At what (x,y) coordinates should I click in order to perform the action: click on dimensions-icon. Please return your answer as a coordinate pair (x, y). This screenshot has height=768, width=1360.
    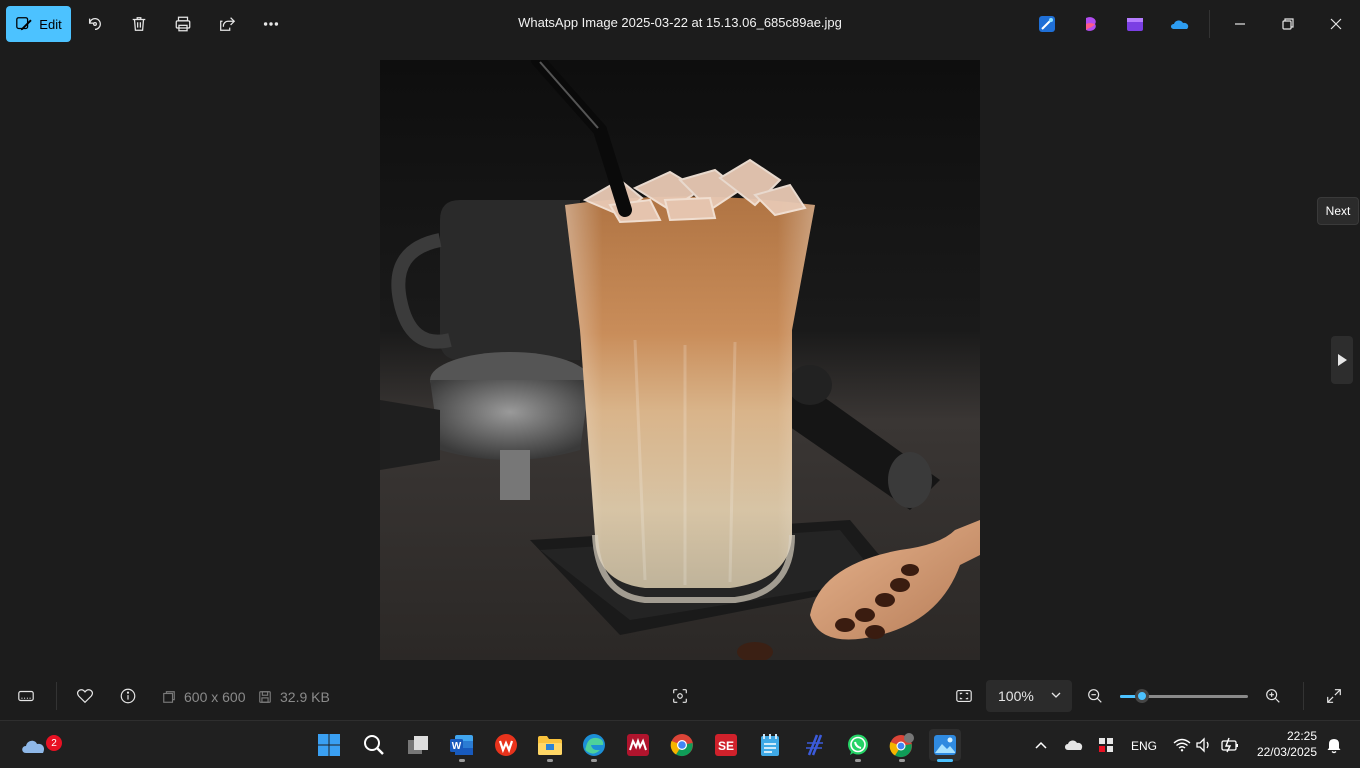
    Looking at the image, I should click on (169, 697).